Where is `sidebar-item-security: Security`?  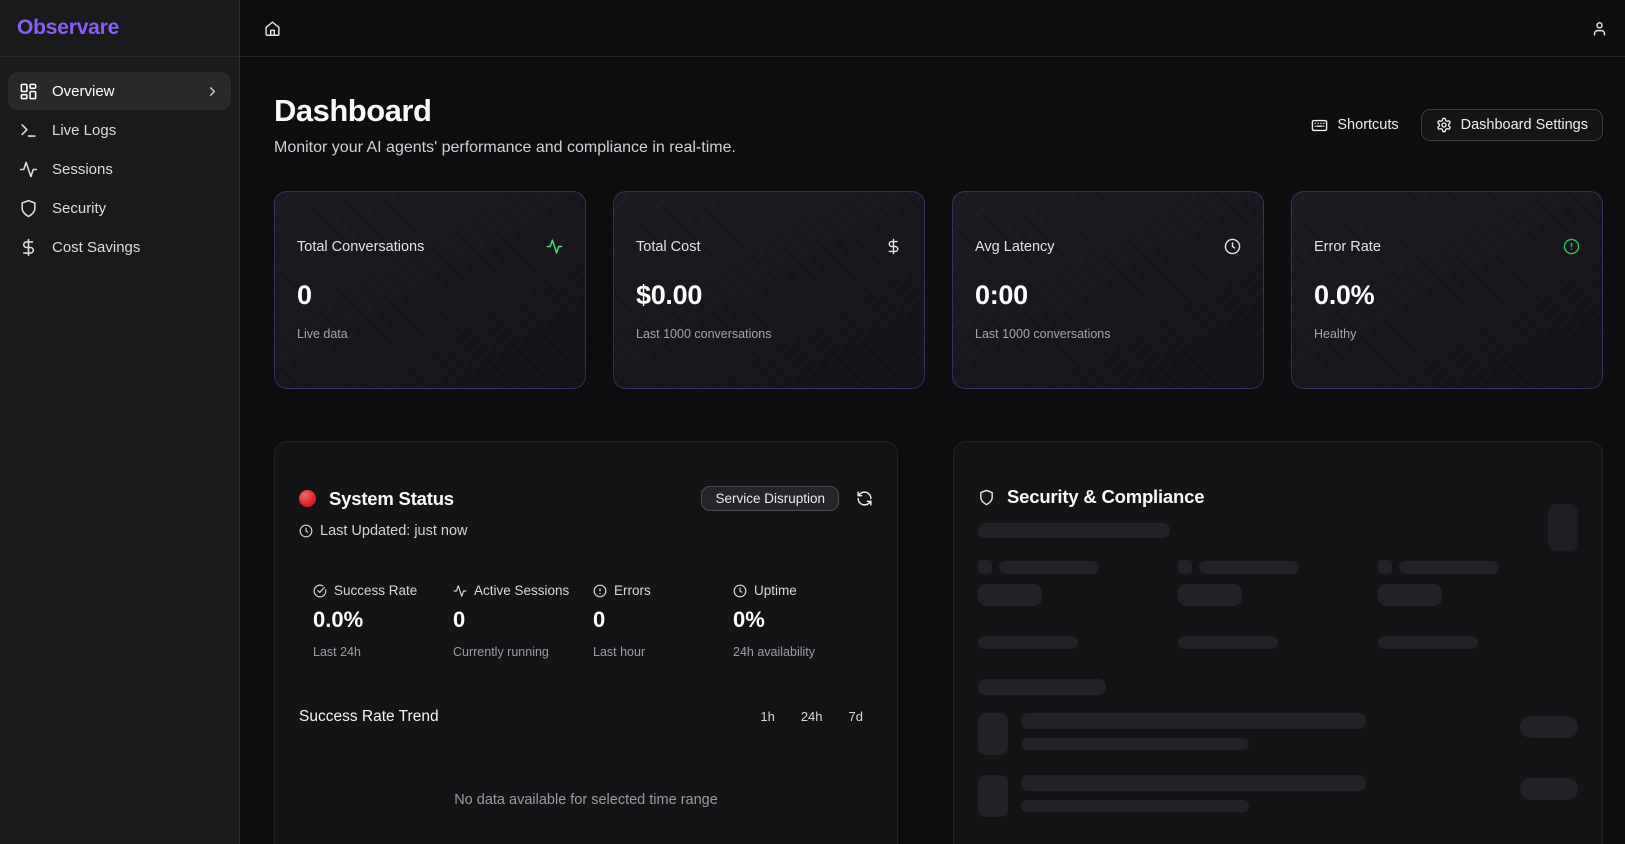 sidebar-item-security: Security is located at coordinates (119, 208).